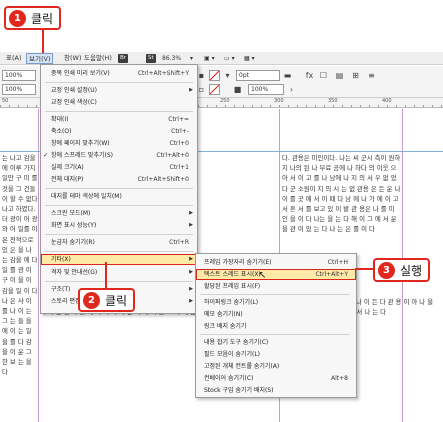 The image size is (443, 422). I want to click on menu-item-label: 텍스트 스레드 표시(X), so click(232, 274).